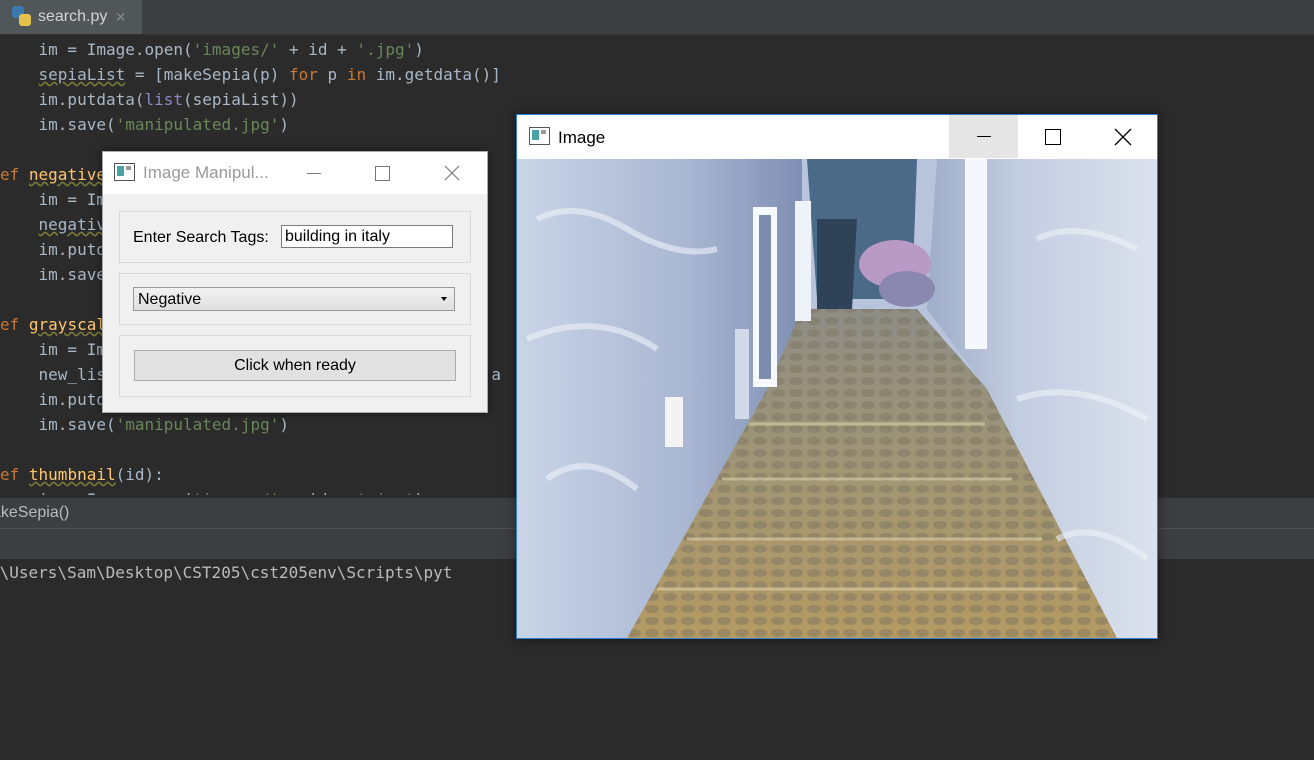 The image size is (1314, 760). I want to click on dropdown-caret-icon, so click(444, 299).